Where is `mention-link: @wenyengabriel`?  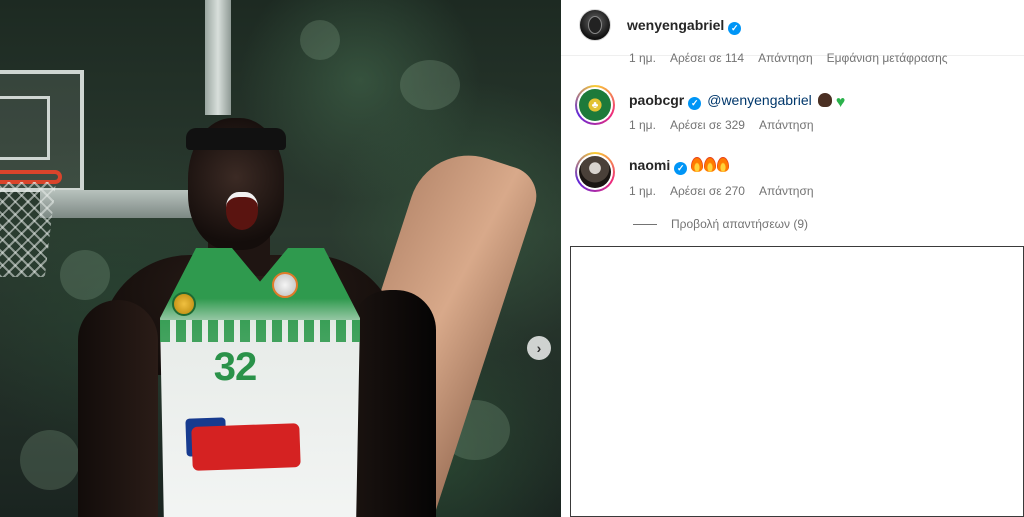
mention-link: @wenyengabriel is located at coordinates (759, 100).